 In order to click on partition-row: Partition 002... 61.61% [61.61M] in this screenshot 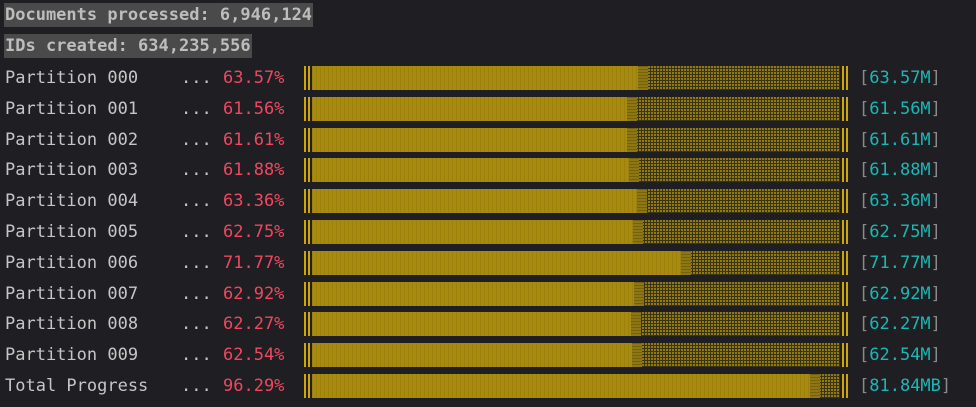, I will do `click(488, 141)`.